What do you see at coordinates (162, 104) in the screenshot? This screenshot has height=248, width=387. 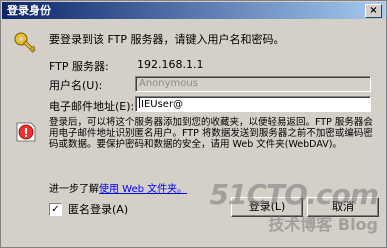 I see `email-value: IEUser@` at bounding box center [162, 104].